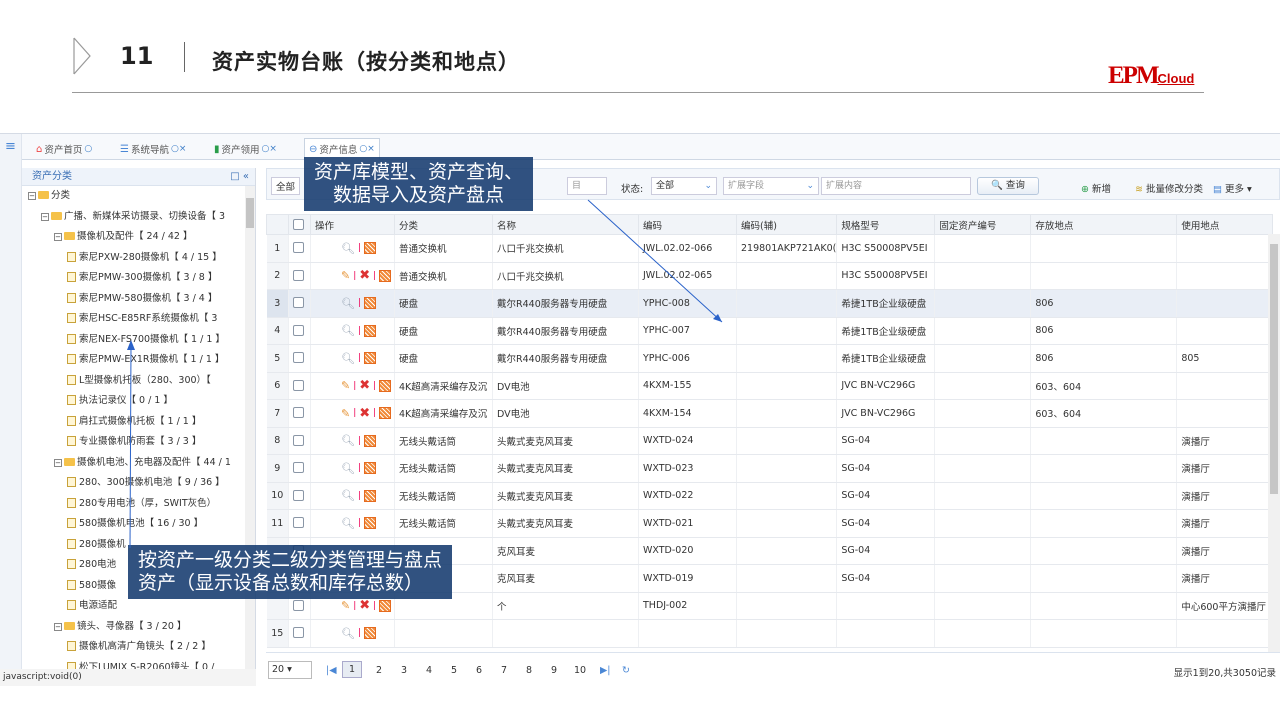 This screenshot has width=1280, height=720. I want to click on ext-field-select: 扩展字段 ⌄, so click(771, 186).